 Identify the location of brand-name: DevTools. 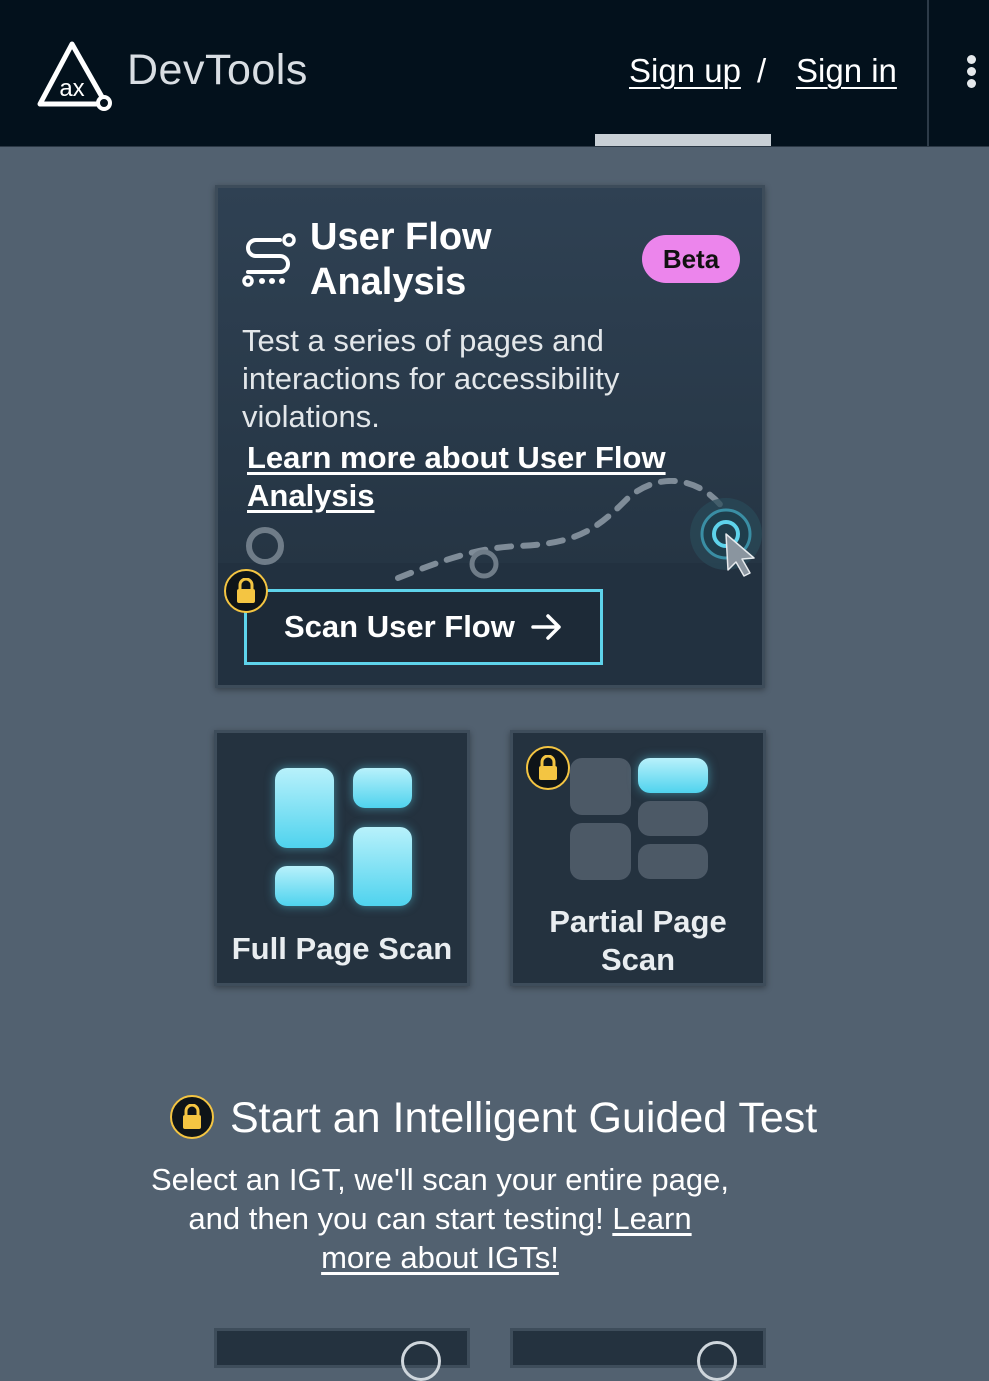
(217, 70).